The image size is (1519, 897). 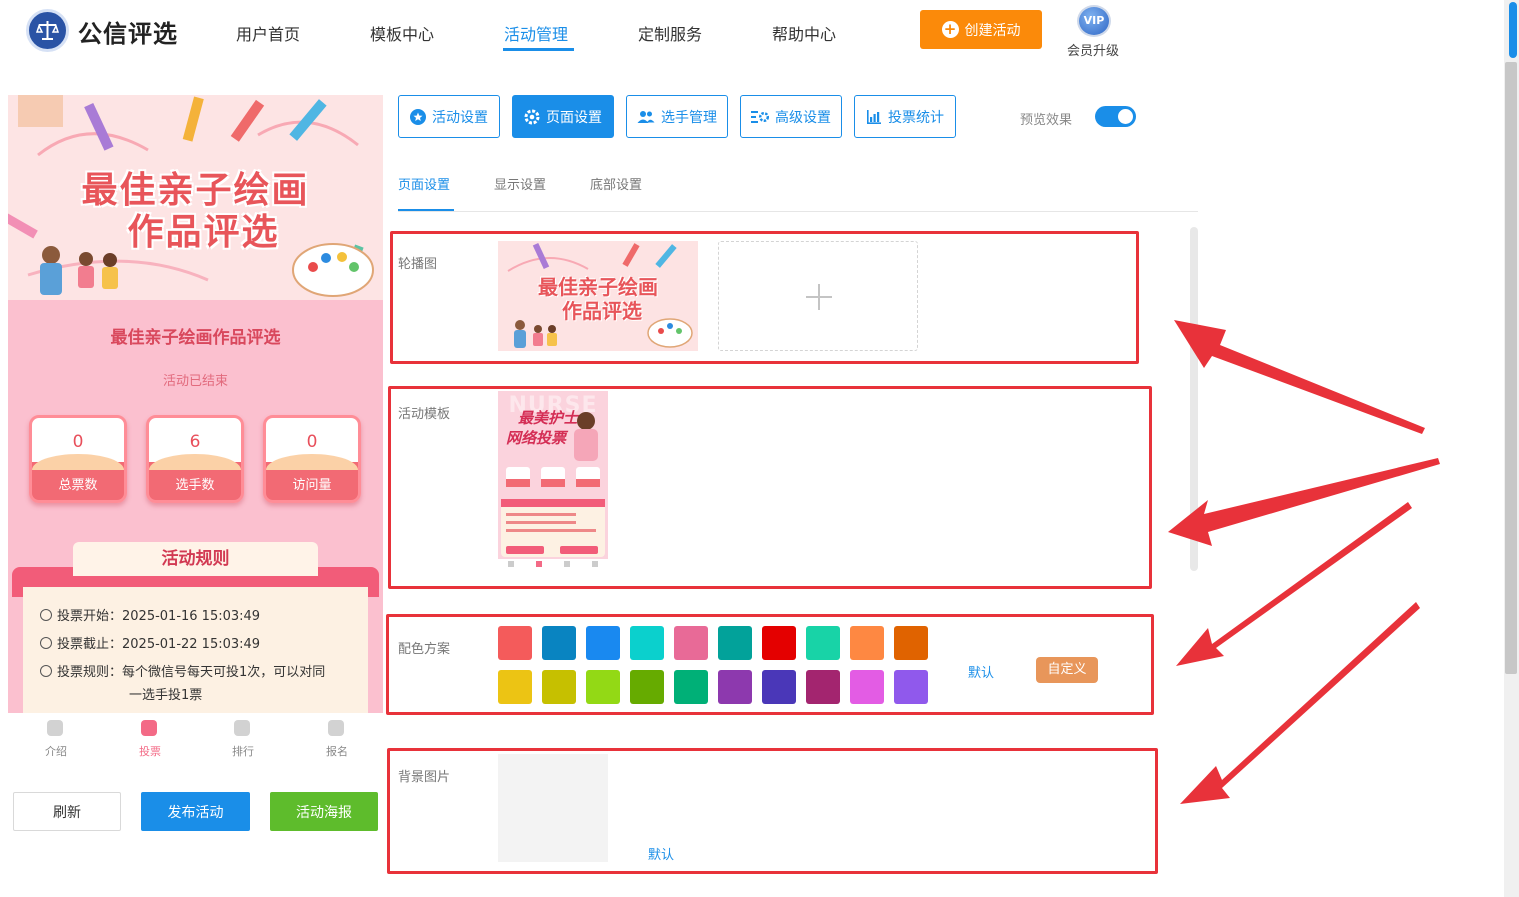 What do you see at coordinates (56, 751) in the screenshot?
I see `tab-intro: 介绍` at bounding box center [56, 751].